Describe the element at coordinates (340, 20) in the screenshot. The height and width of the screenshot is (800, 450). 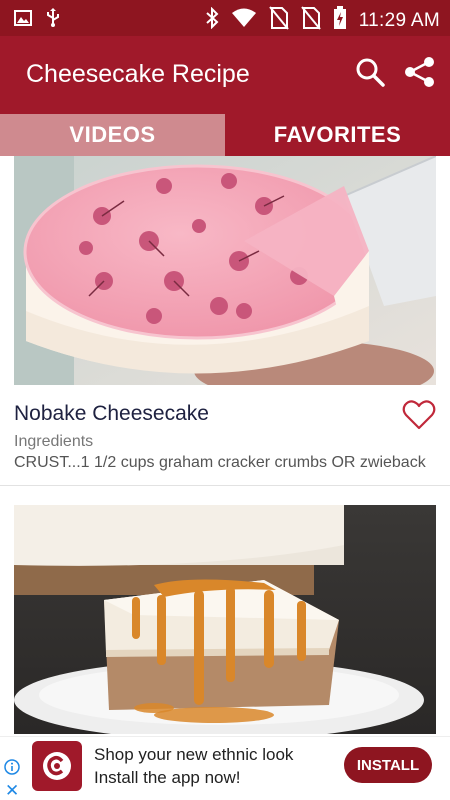
I see `battery-charging-icon` at that location.